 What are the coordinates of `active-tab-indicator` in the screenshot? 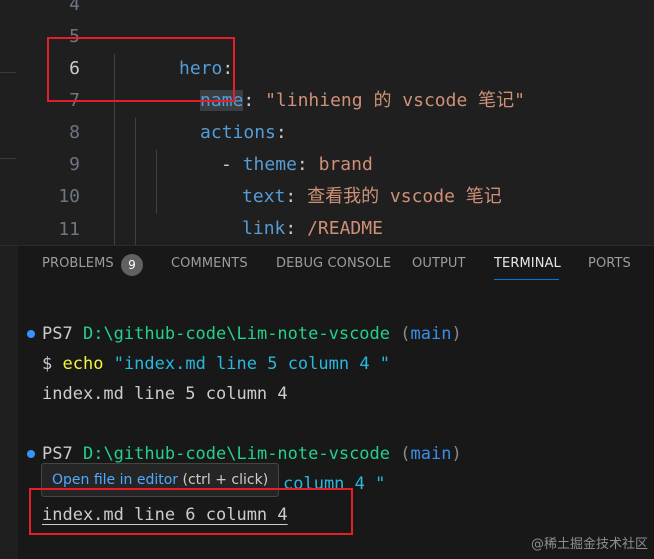 It's located at (526, 279).